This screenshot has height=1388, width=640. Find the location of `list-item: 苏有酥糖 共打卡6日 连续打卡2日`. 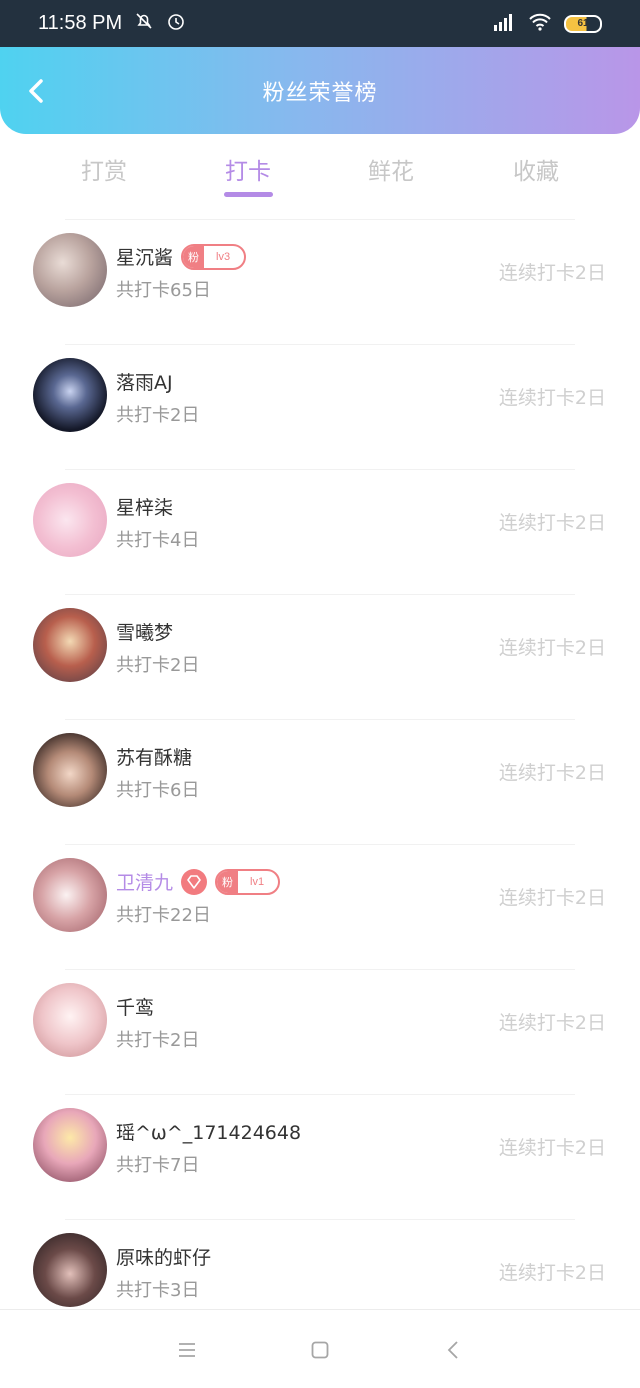

list-item: 苏有酥糖 共打卡6日 连续打卡2日 is located at coordinates (319, 781).